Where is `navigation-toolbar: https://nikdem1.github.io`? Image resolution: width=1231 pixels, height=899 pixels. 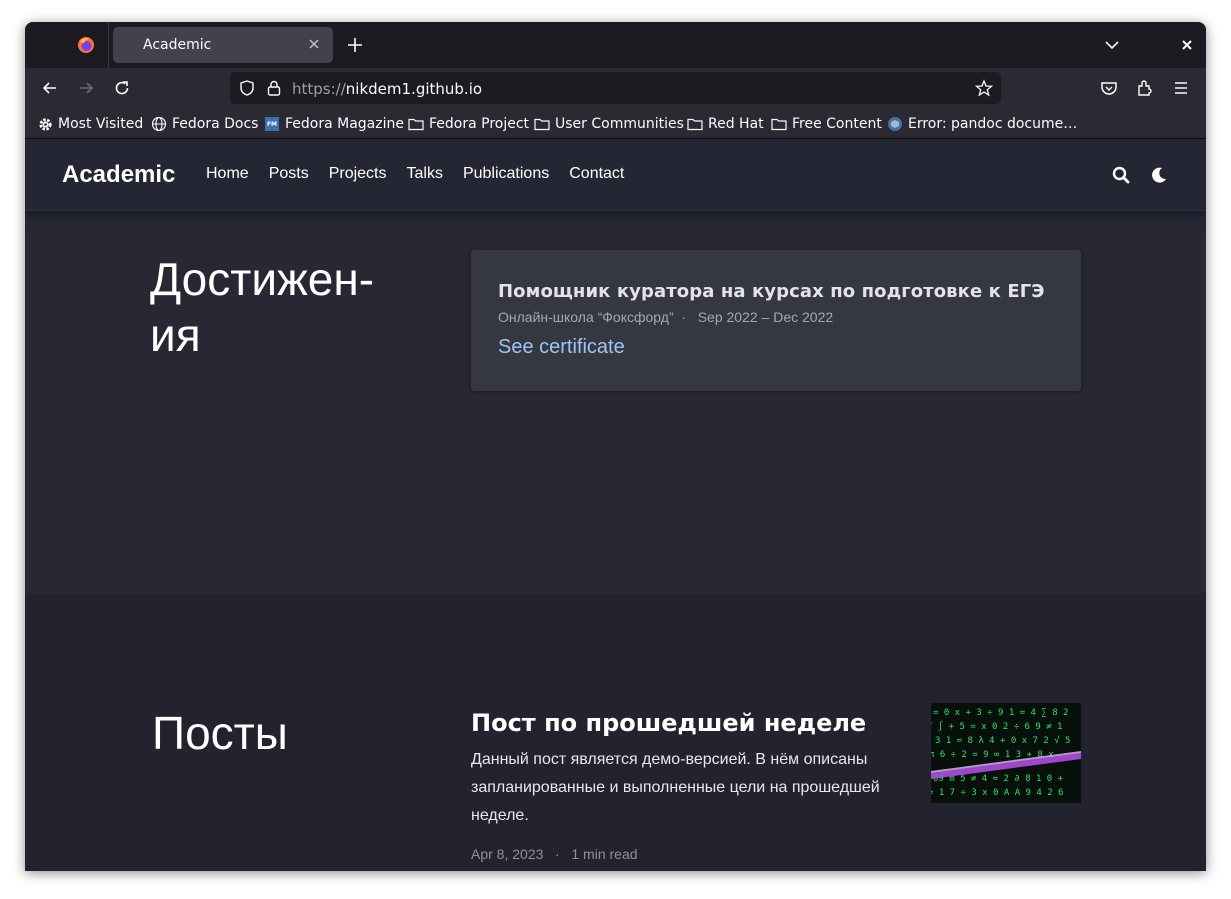
navigation-toolbar: https://nikdem1.github.io is located at coordinates (615, 88).